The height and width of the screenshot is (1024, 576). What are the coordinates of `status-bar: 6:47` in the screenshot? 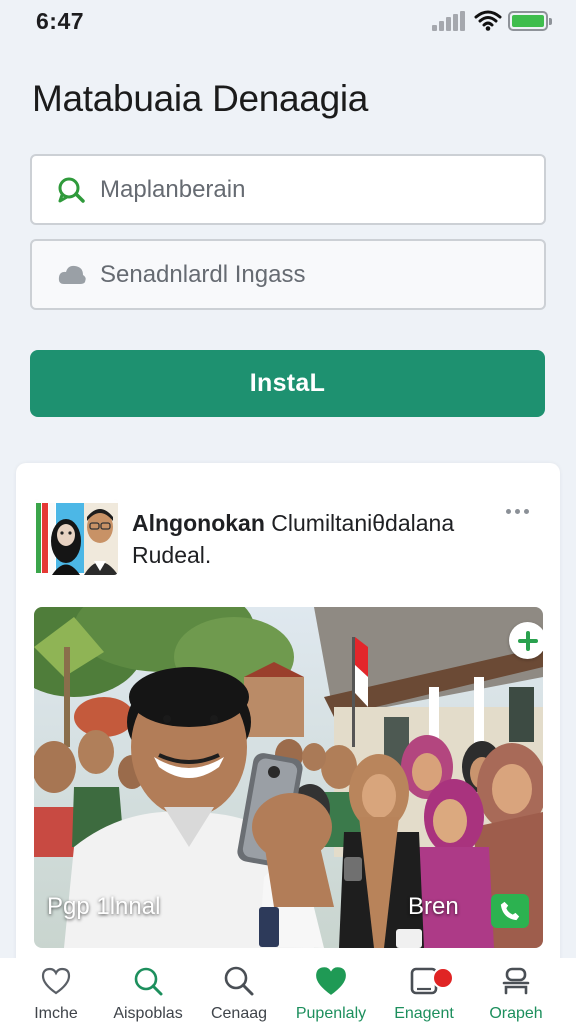 It's located at (288, 22).